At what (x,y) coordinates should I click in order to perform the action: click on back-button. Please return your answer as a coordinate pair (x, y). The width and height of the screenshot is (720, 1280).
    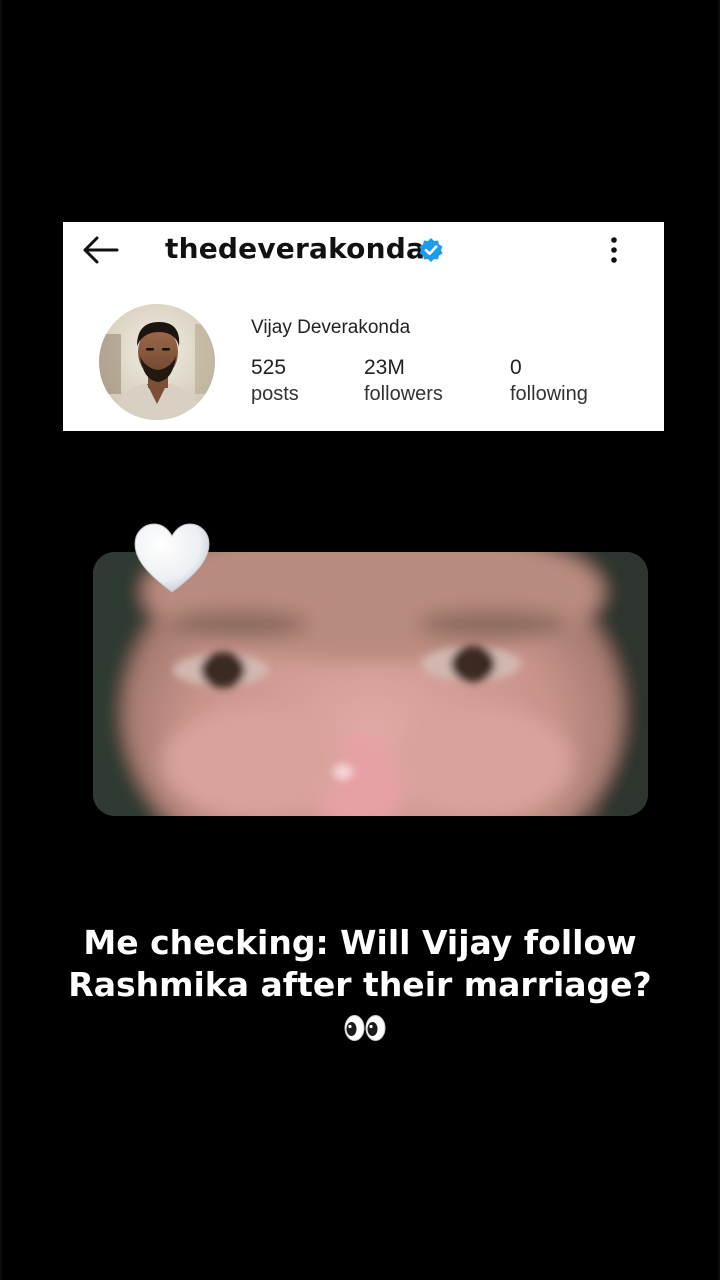
    Looking at the image, I should click on (101, 250).